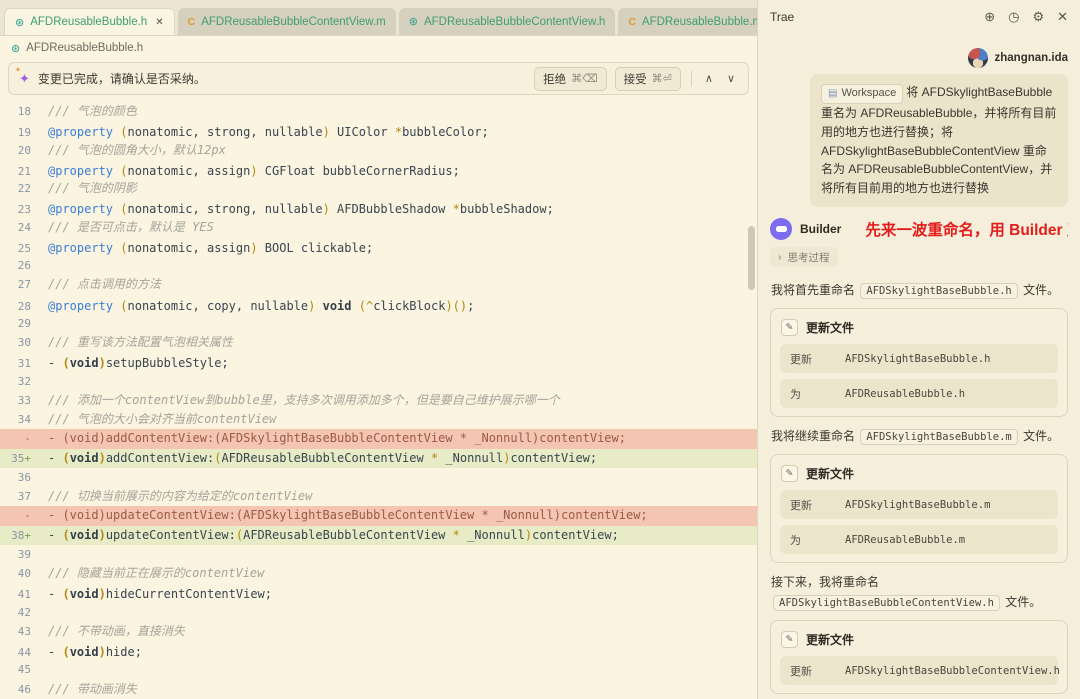 Image resolution: width=1080 pixels, height=699 pixels. I want to click on editor-tab: ⊛ AFDReusableBubbleContentView.h, so click(507, 21).